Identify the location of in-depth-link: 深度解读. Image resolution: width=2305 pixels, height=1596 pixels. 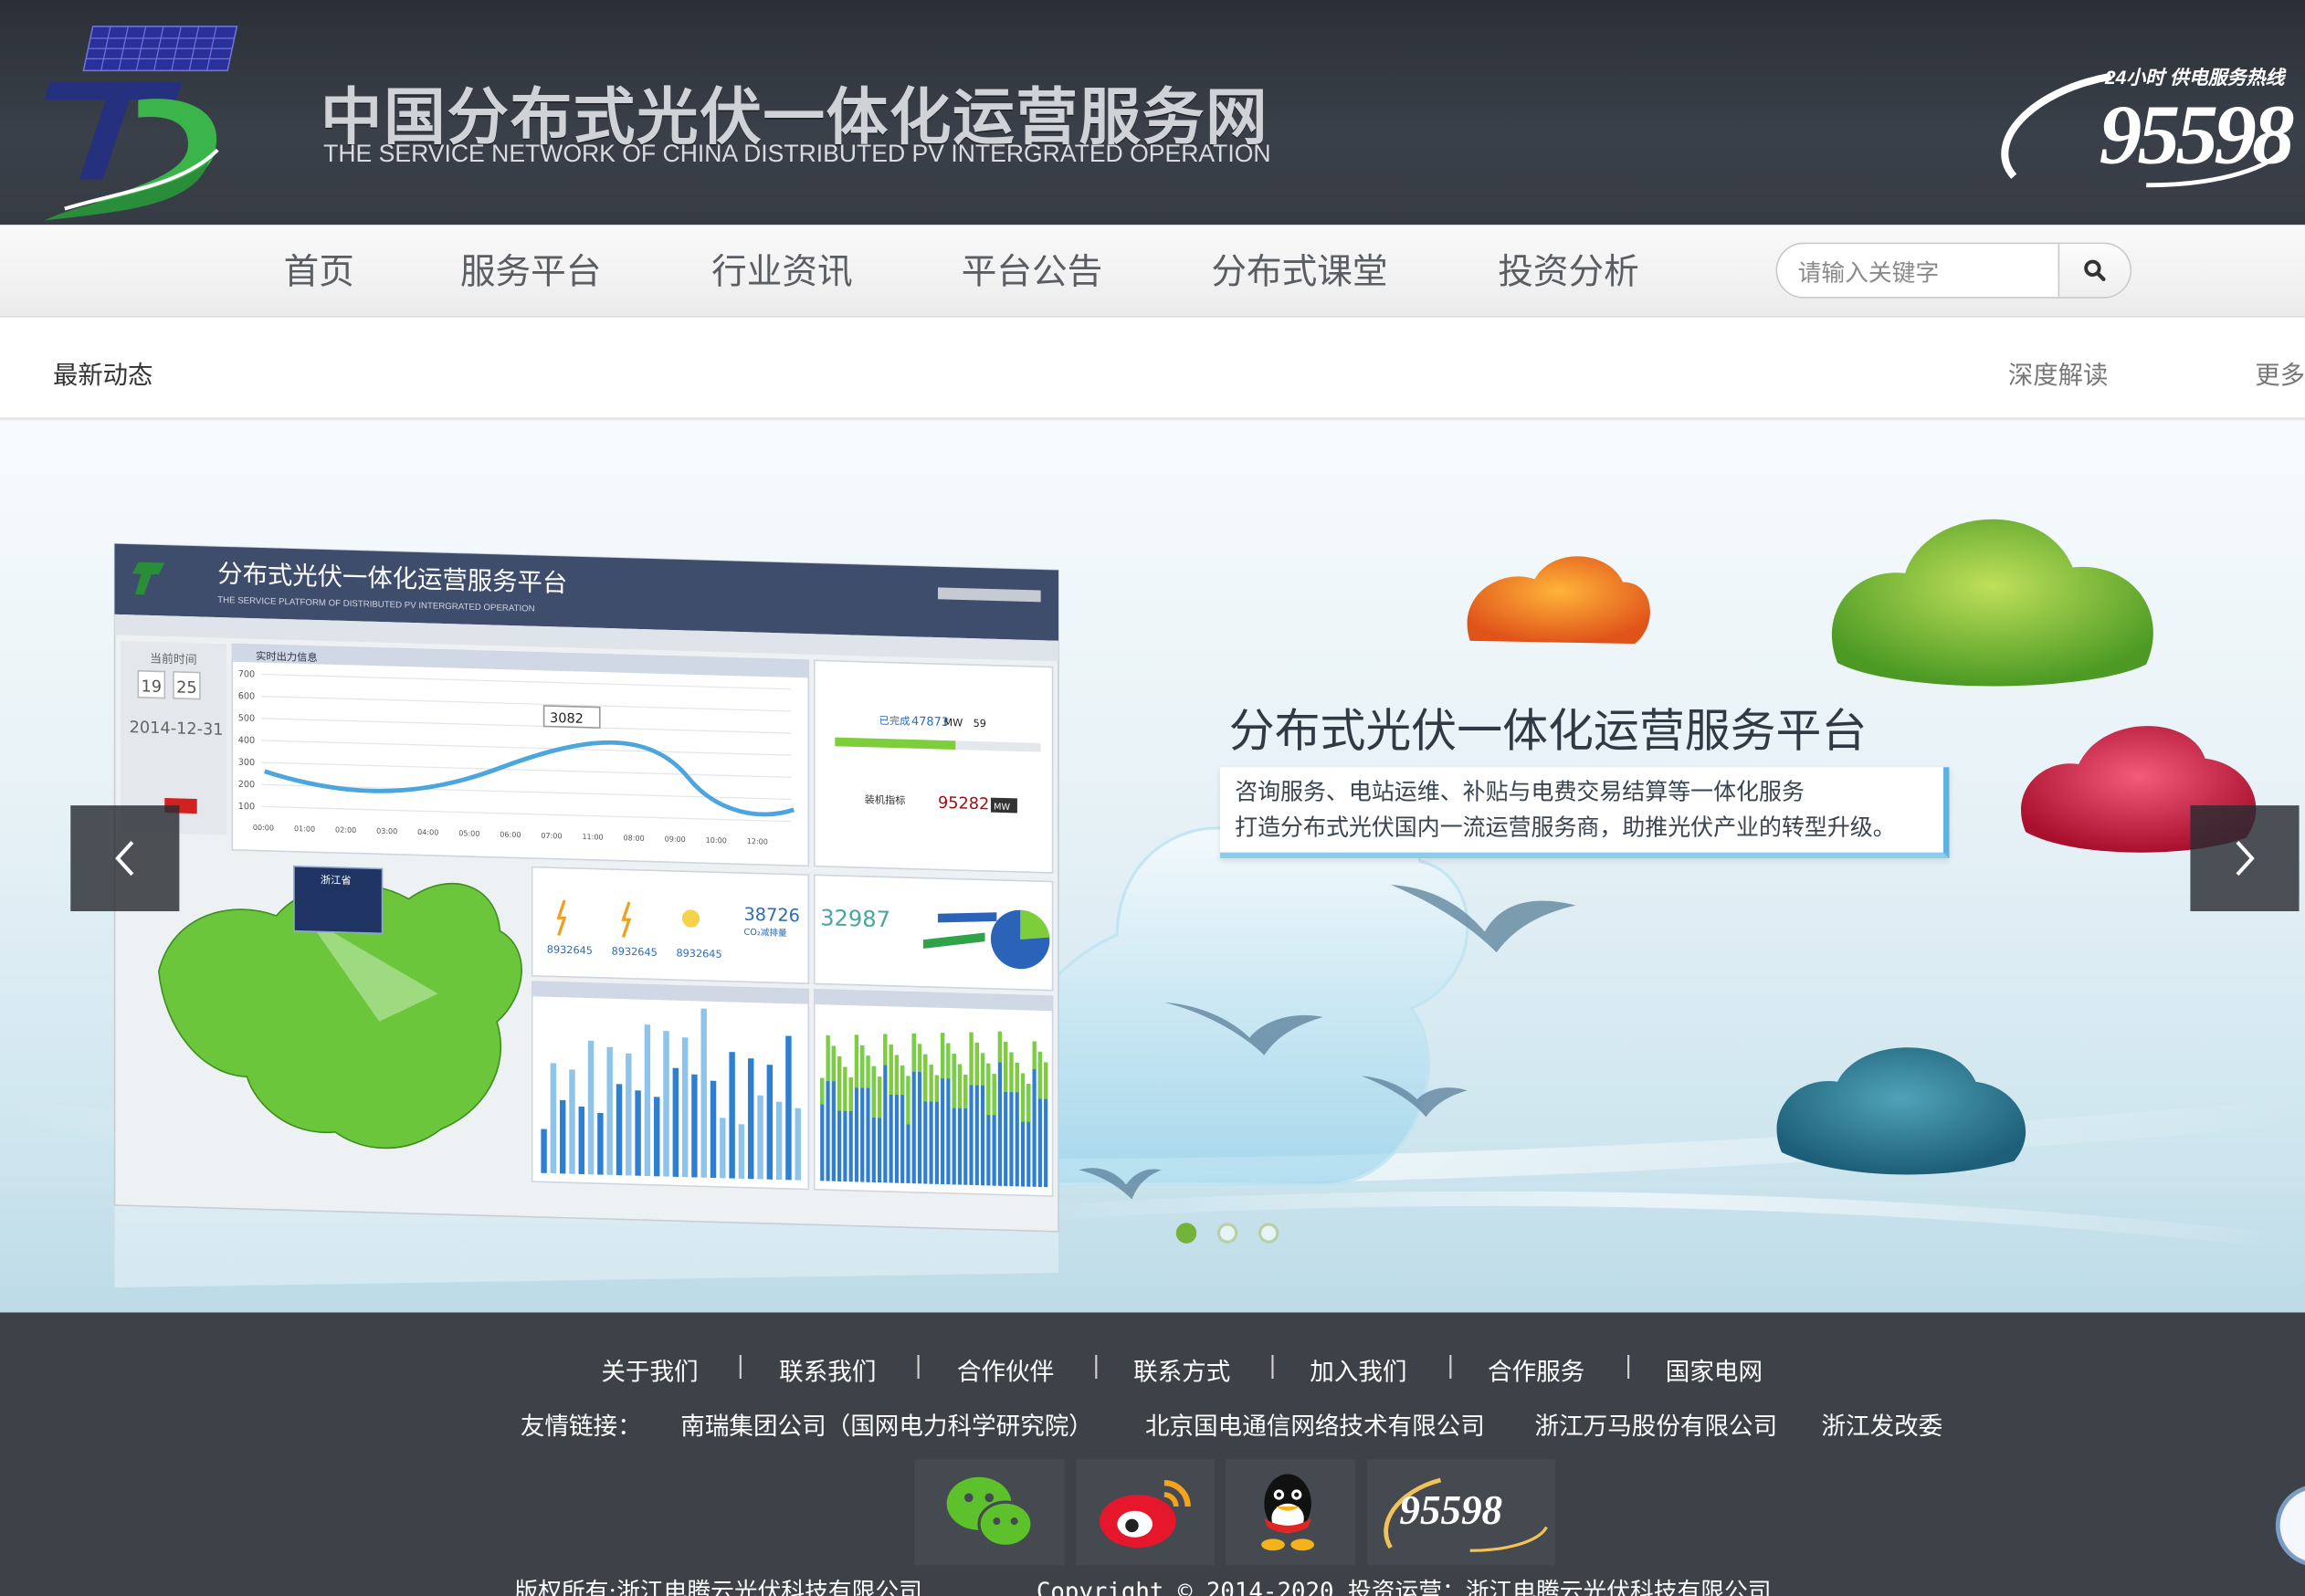
(2058, 373).